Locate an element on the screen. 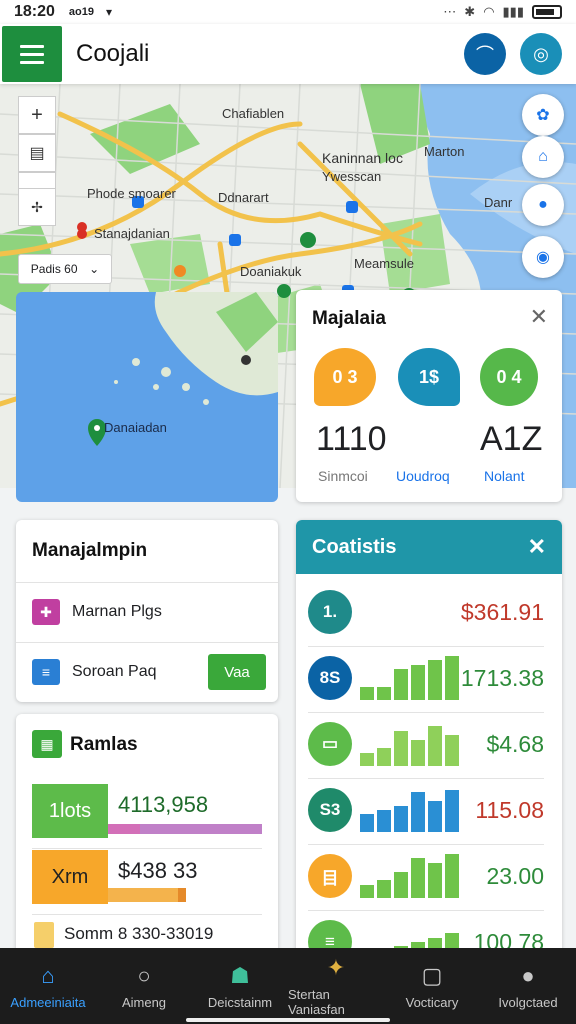 This screenshot has width=576, height=1024. card-title: Coatistis is located at coordinates (354, 546).